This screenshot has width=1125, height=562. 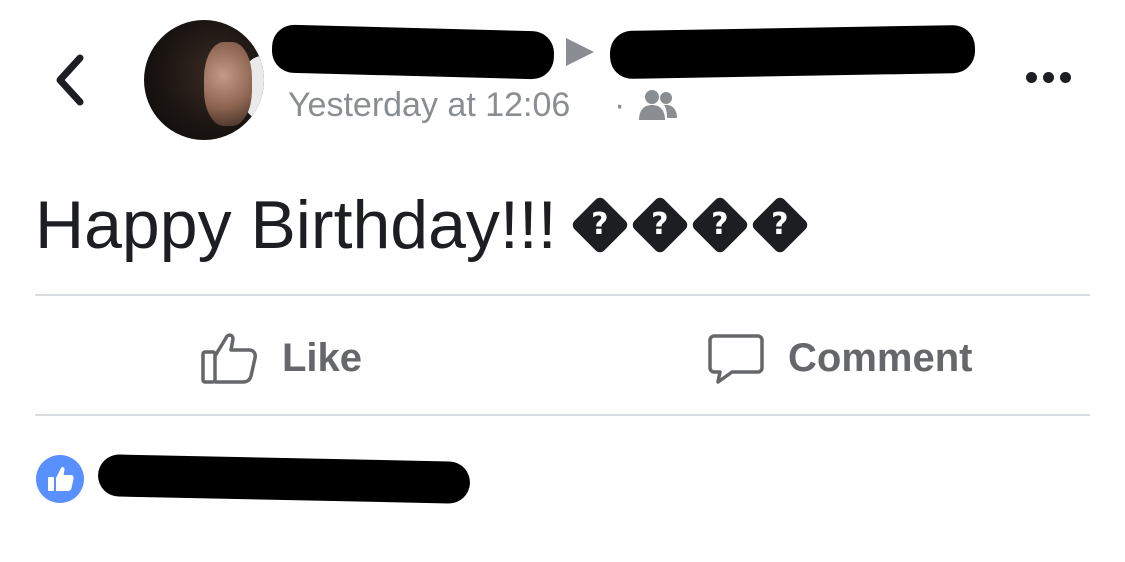 I want to click on comment-button: Comment, so click(x=840, y=358).